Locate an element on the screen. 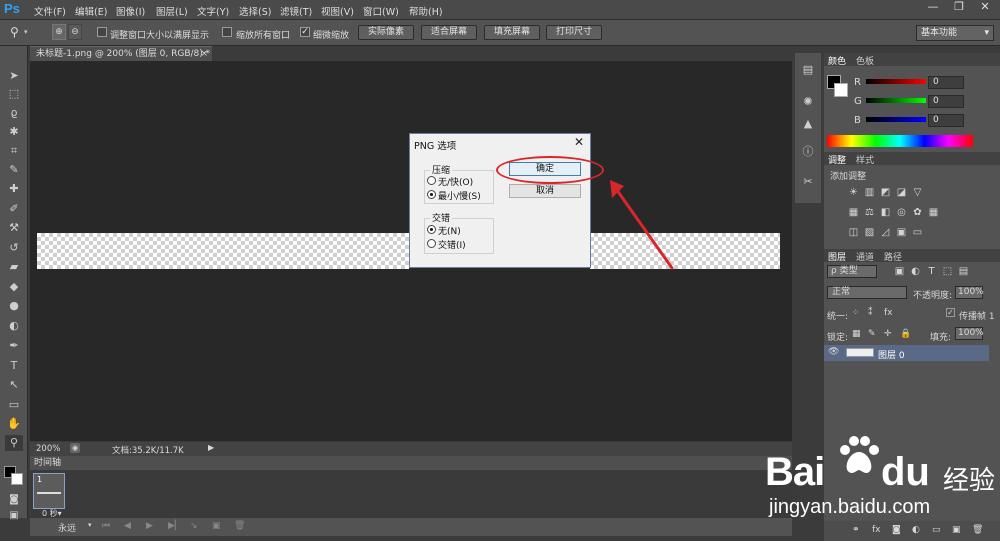  brush-tool-icon: ✐ is located at coordinates (14, 209).